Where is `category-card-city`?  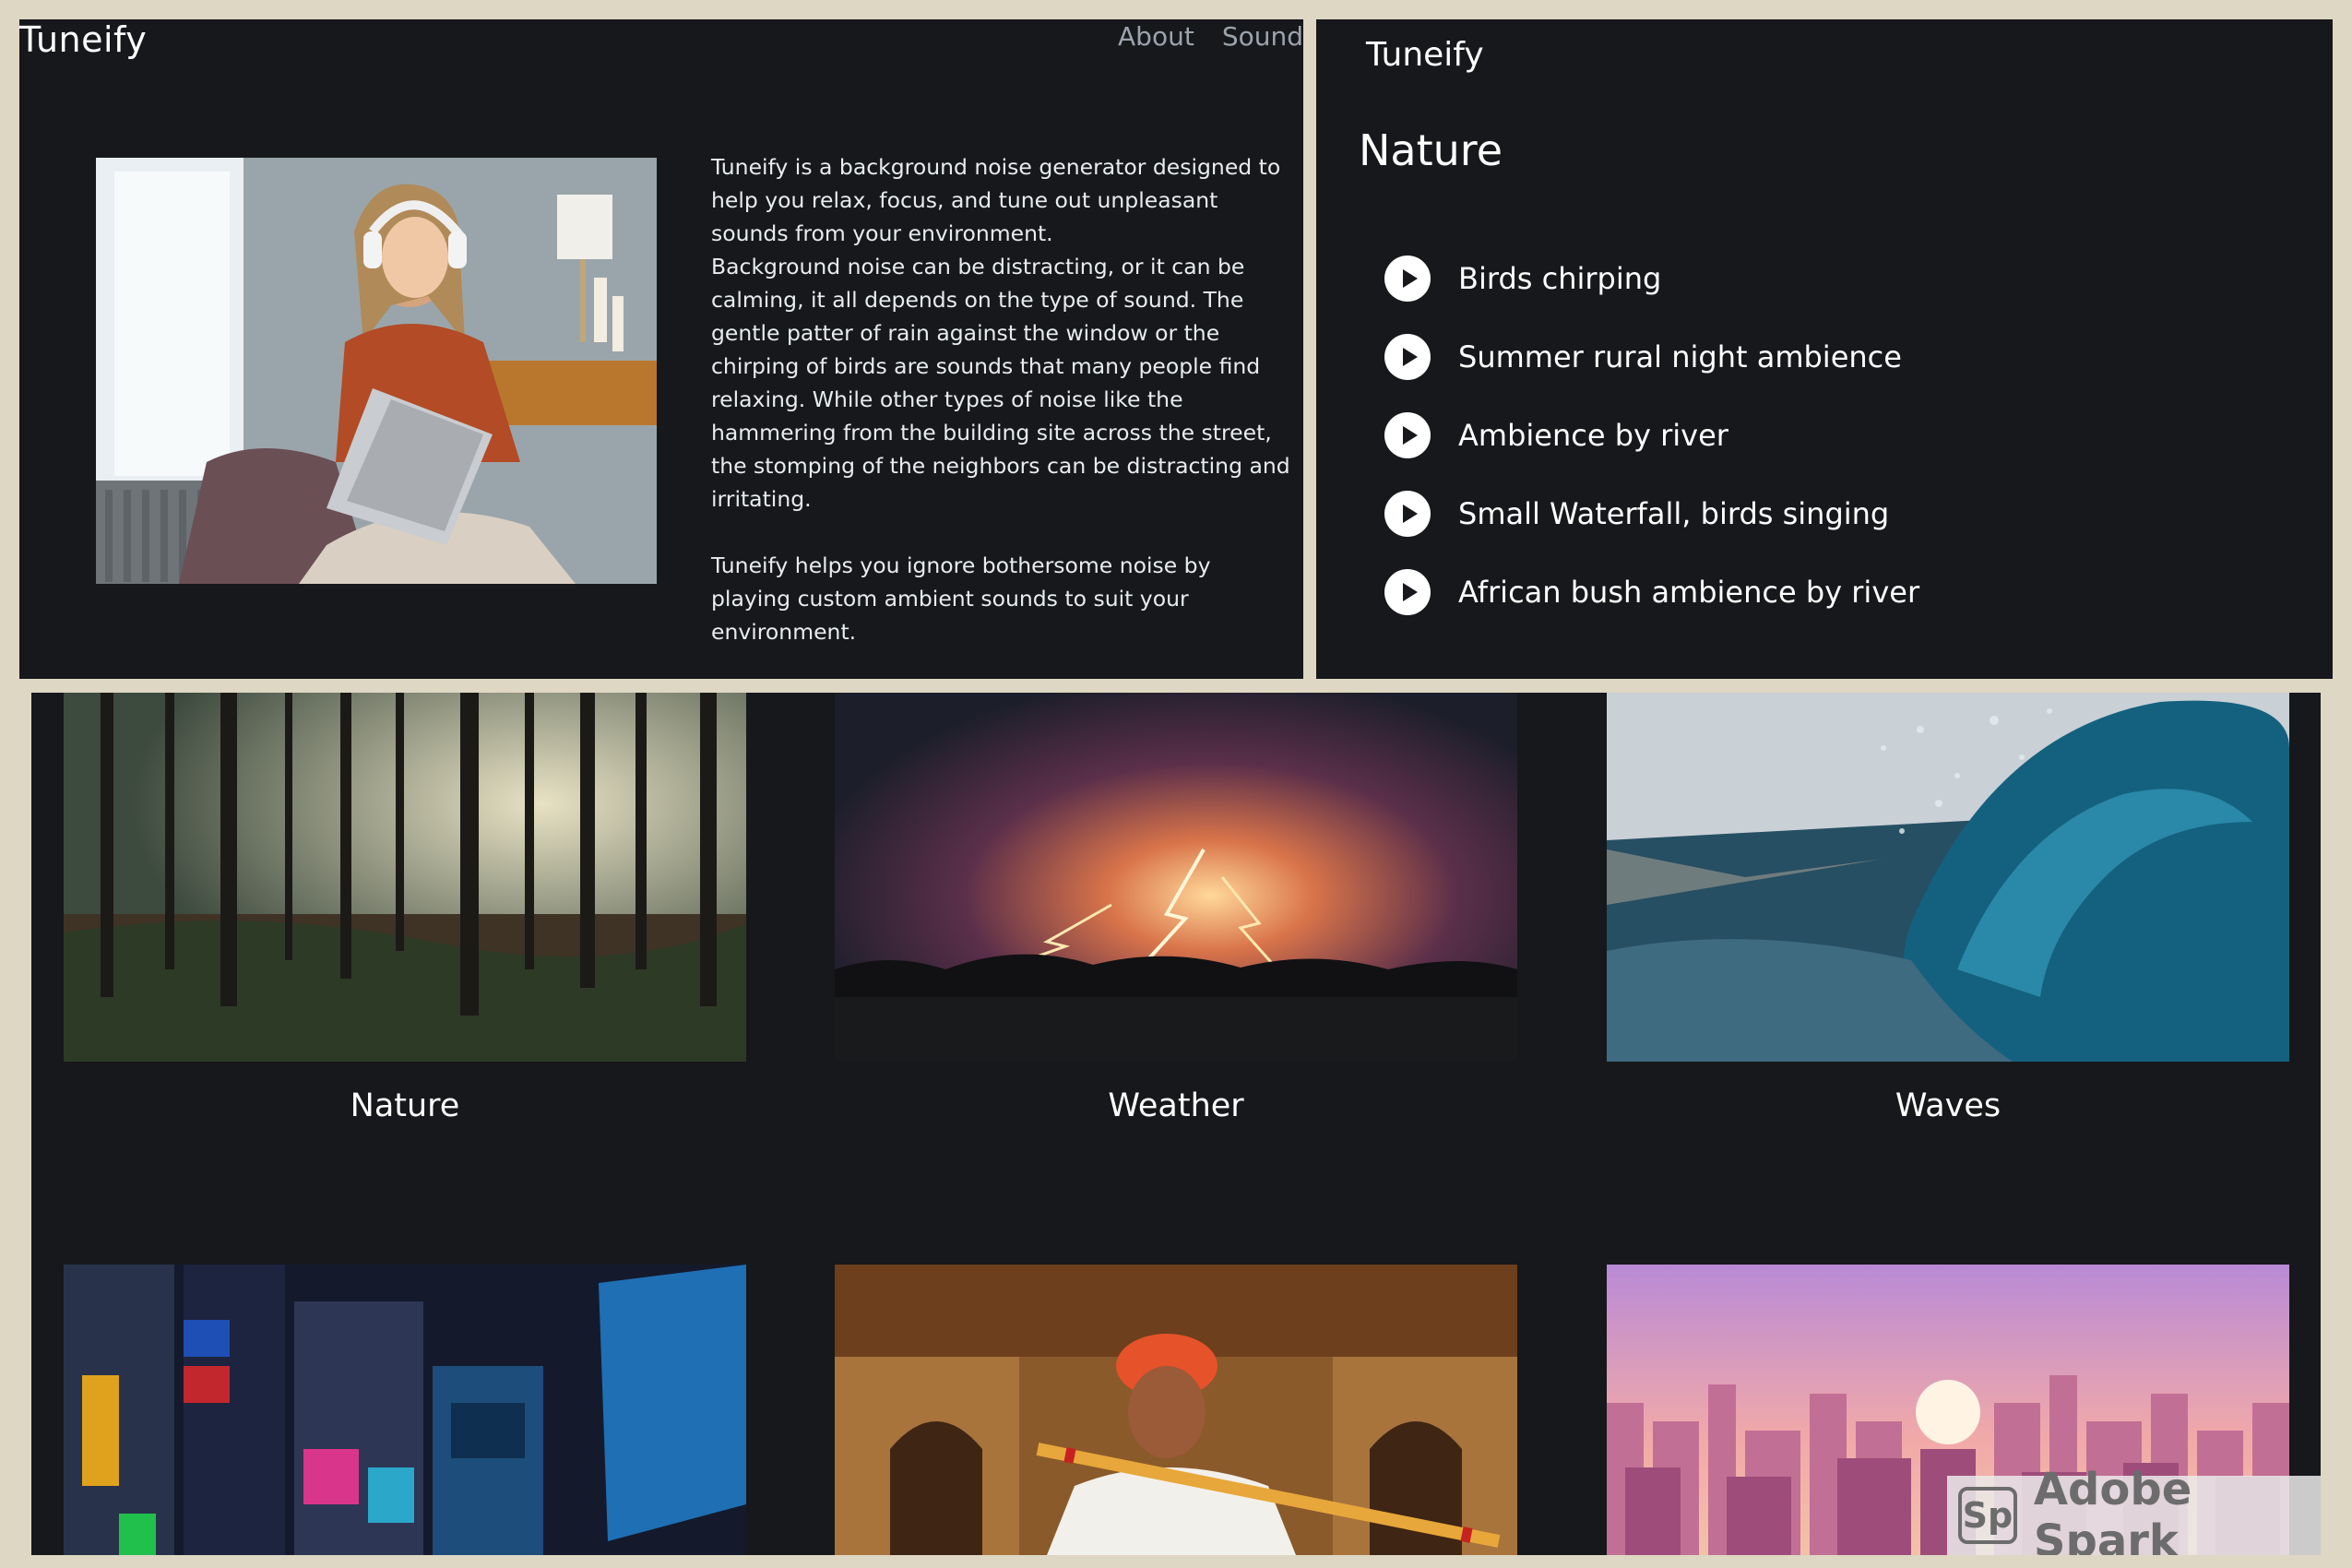 category-card-city is located at coordinates (405, 1410).